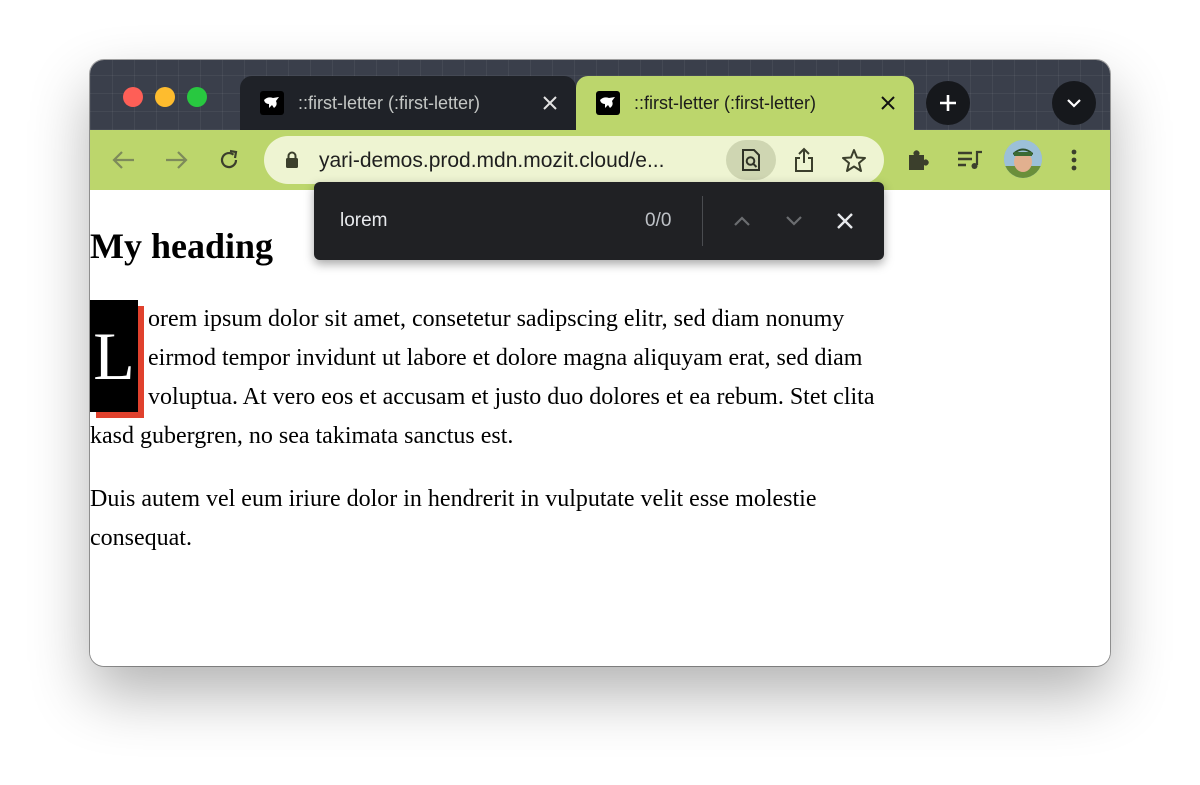 Image resolution: width=1200 pixels, height=785 pixels. I want to click on extensions-button, so click(918, 160).